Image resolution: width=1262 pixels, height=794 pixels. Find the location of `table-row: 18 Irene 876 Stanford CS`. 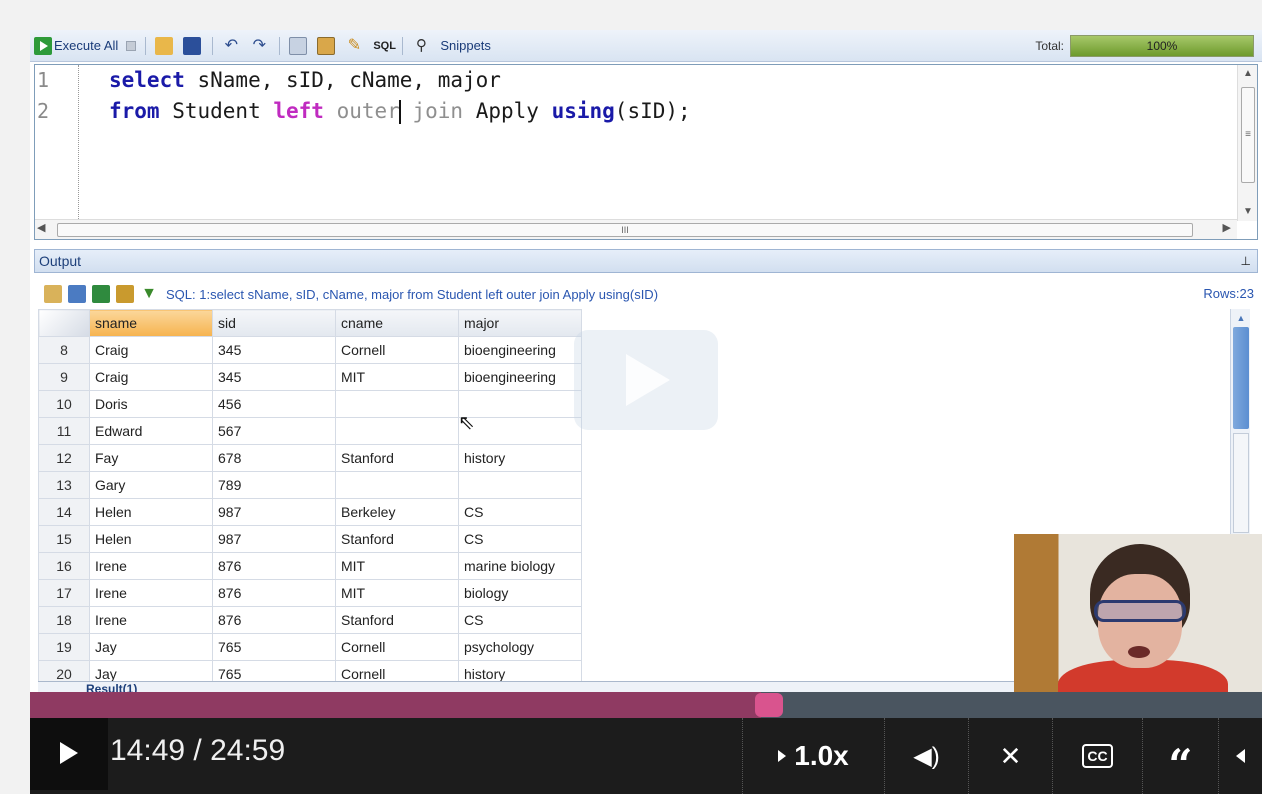

table-row: 18 Irene 876 Stanford CS is located at coordinates (310, 620).